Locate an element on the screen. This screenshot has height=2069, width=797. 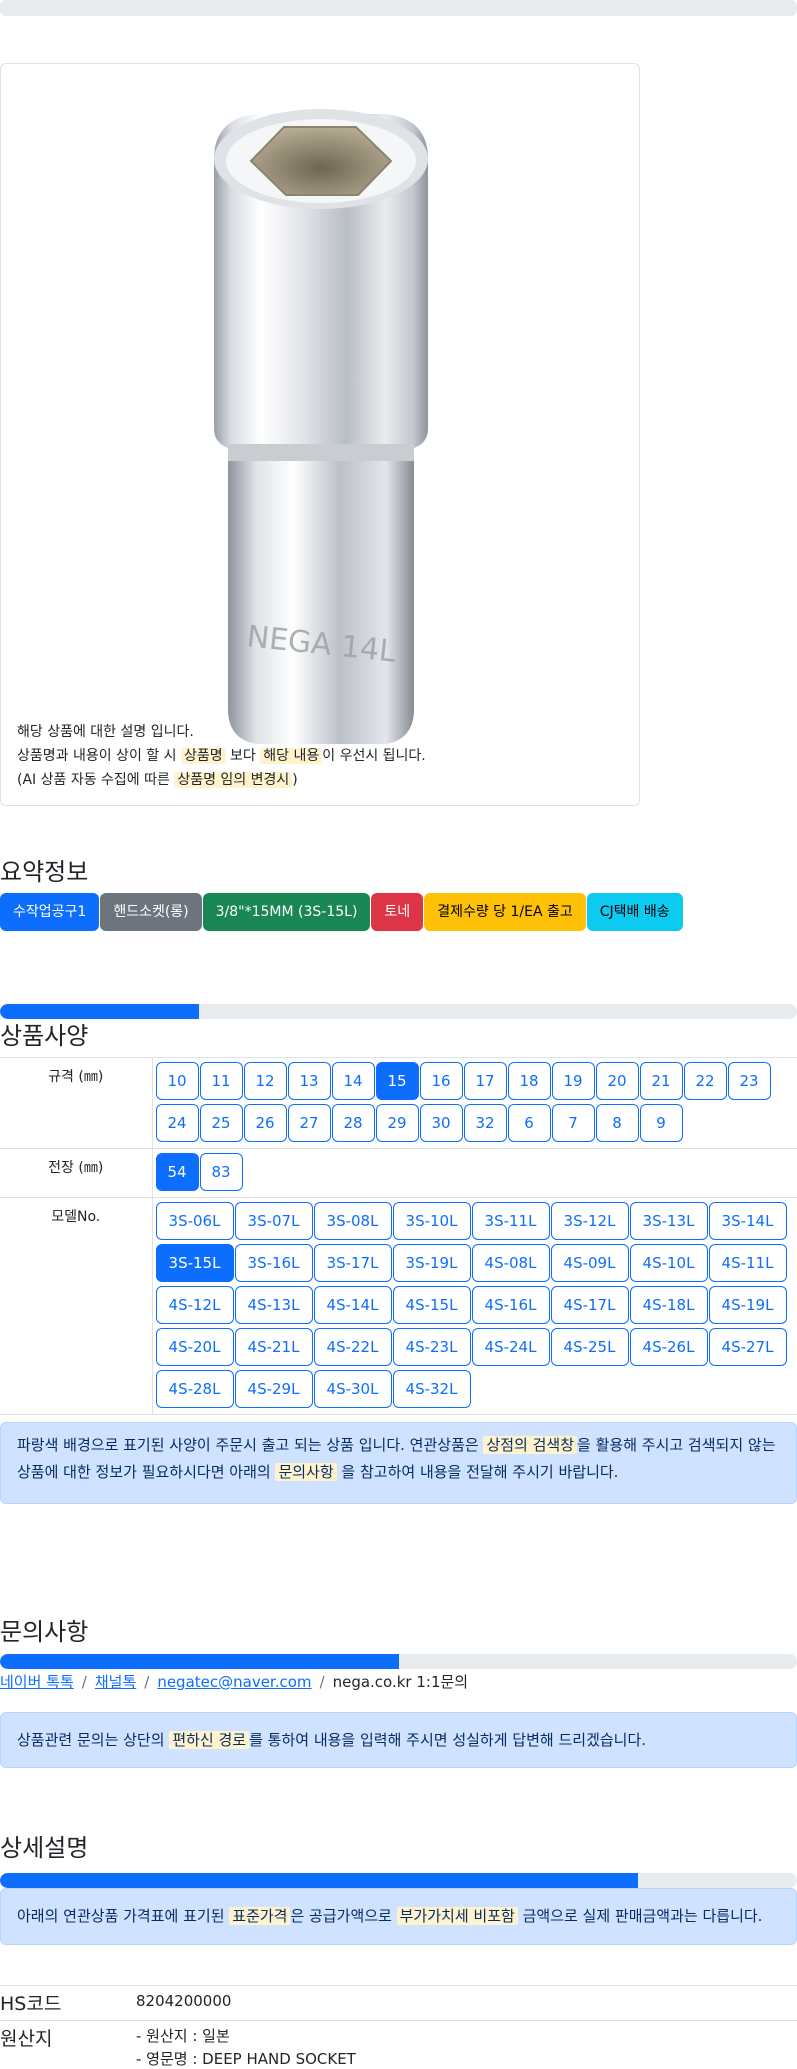
spec-option-button: 27 is located at coordinates (309, 1123).